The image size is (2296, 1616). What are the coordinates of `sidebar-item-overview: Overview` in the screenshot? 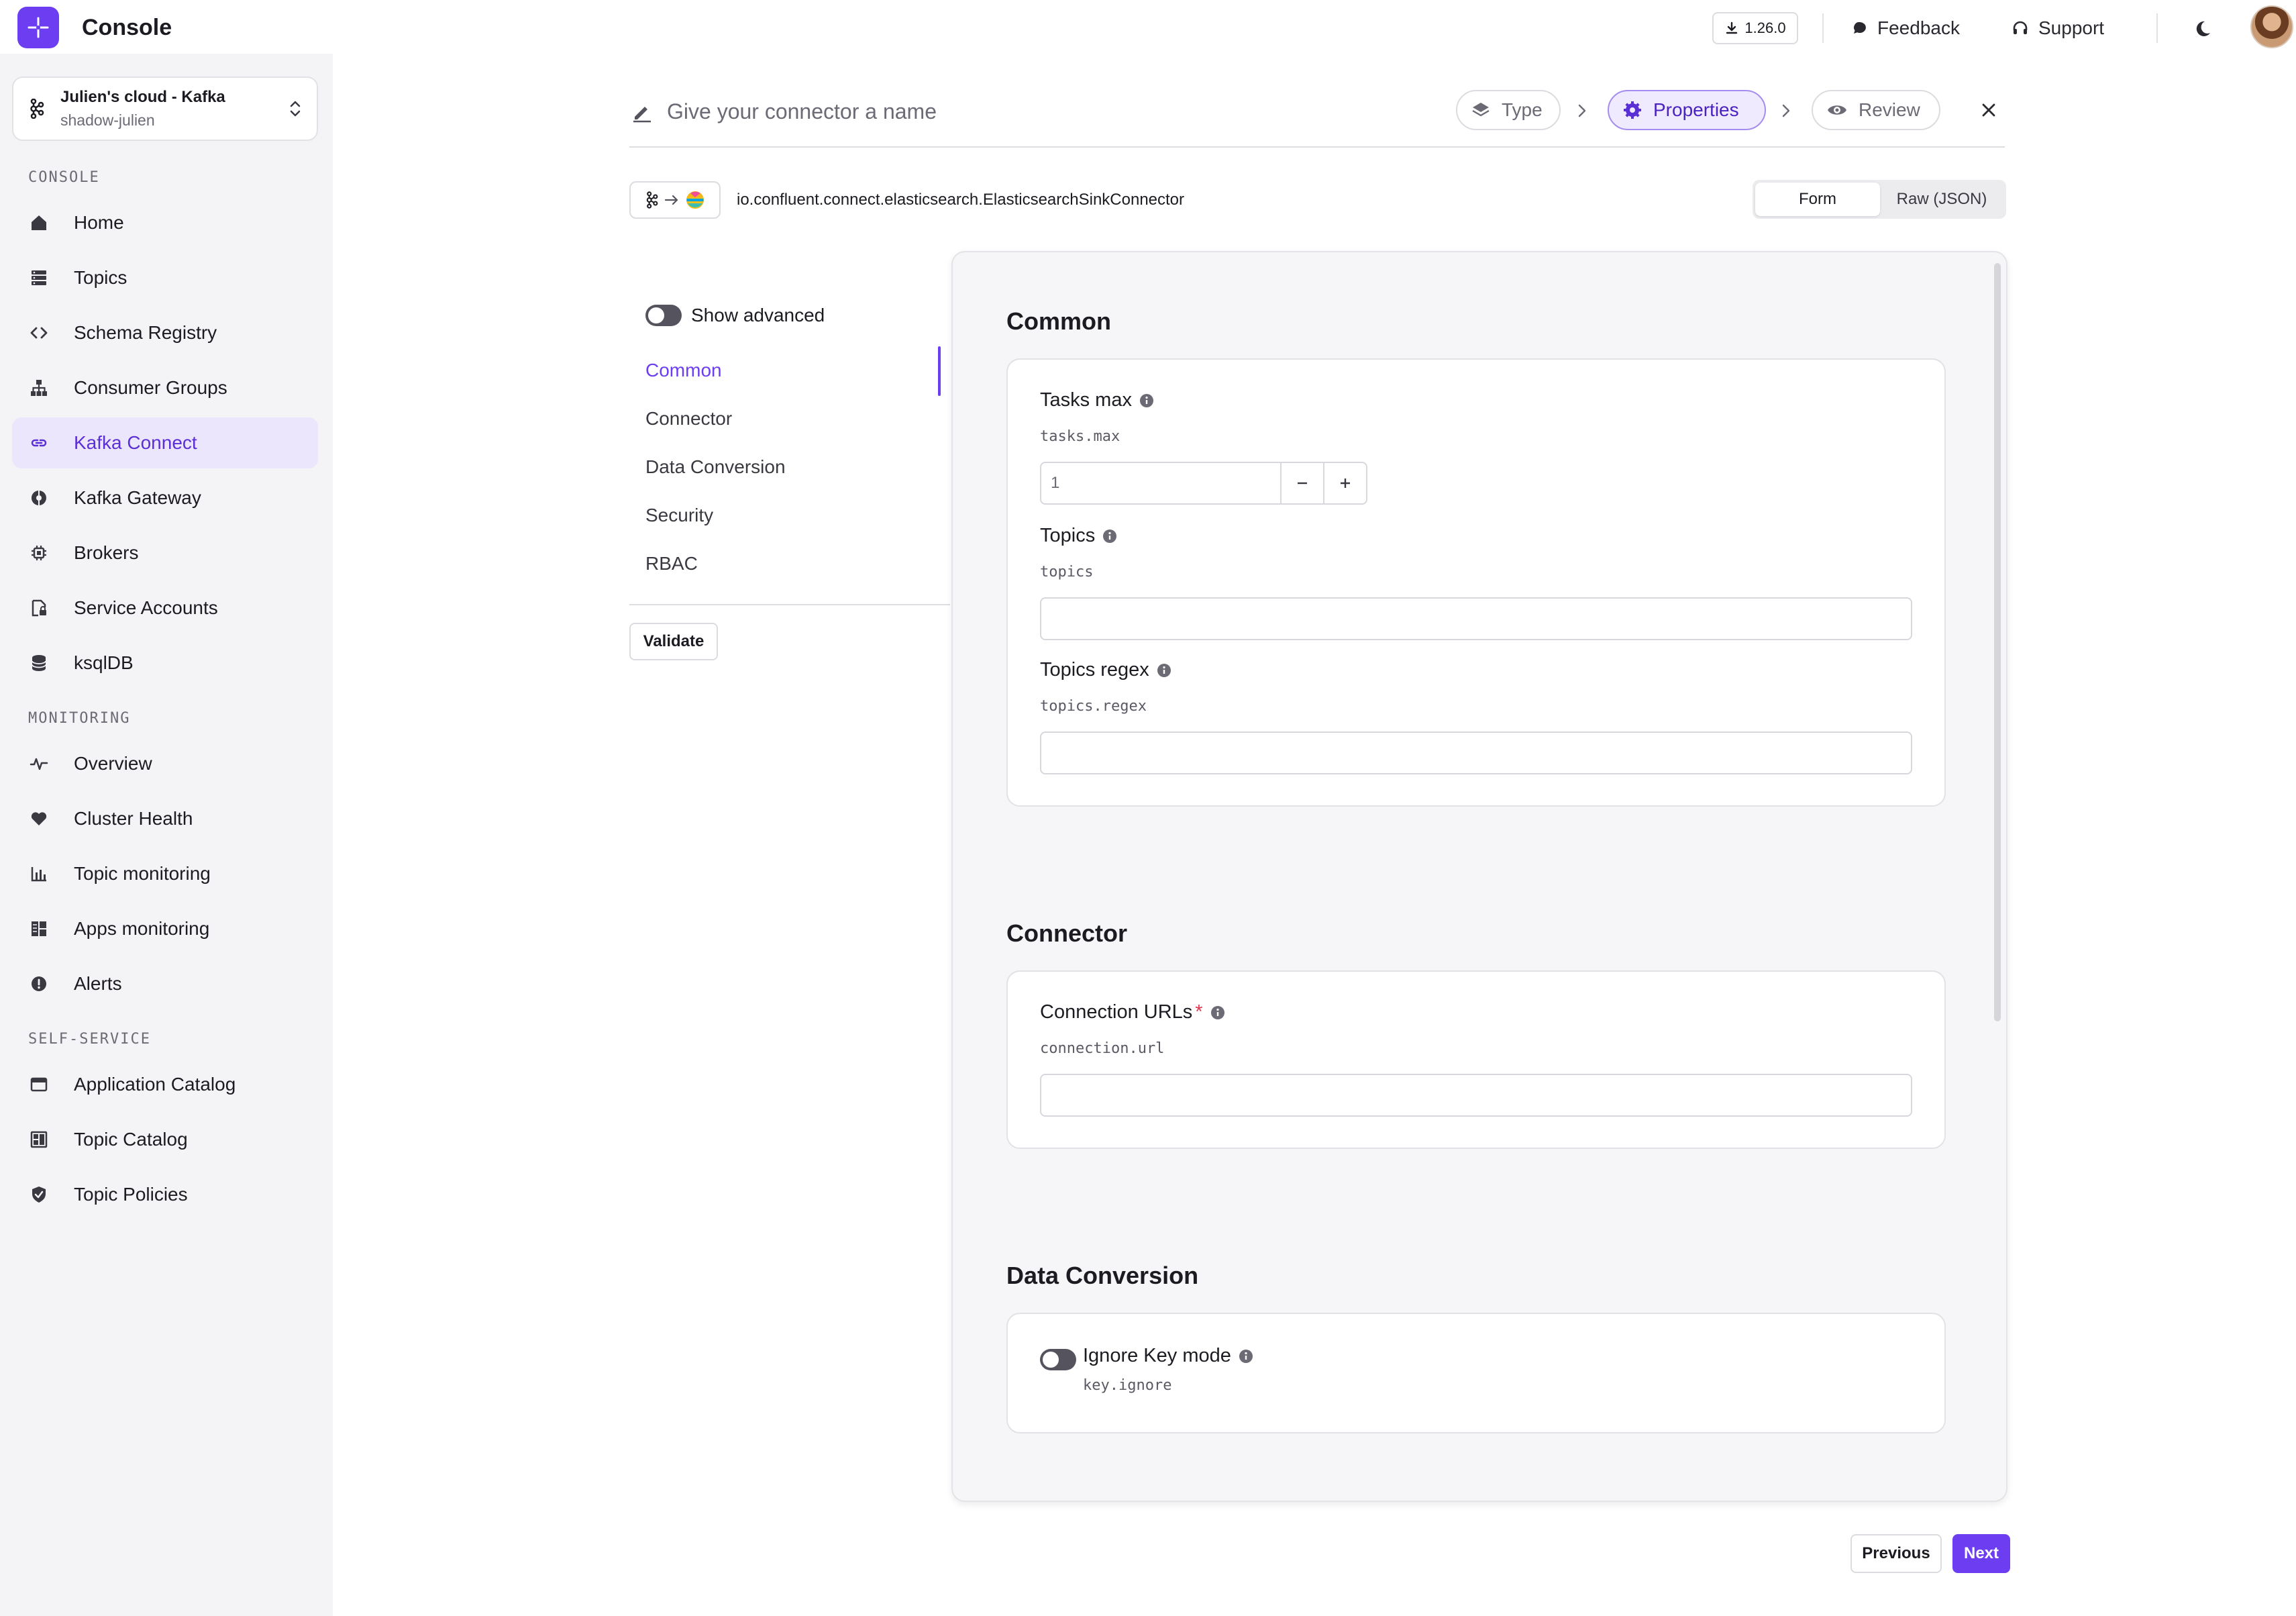 It's located at (165, 763).